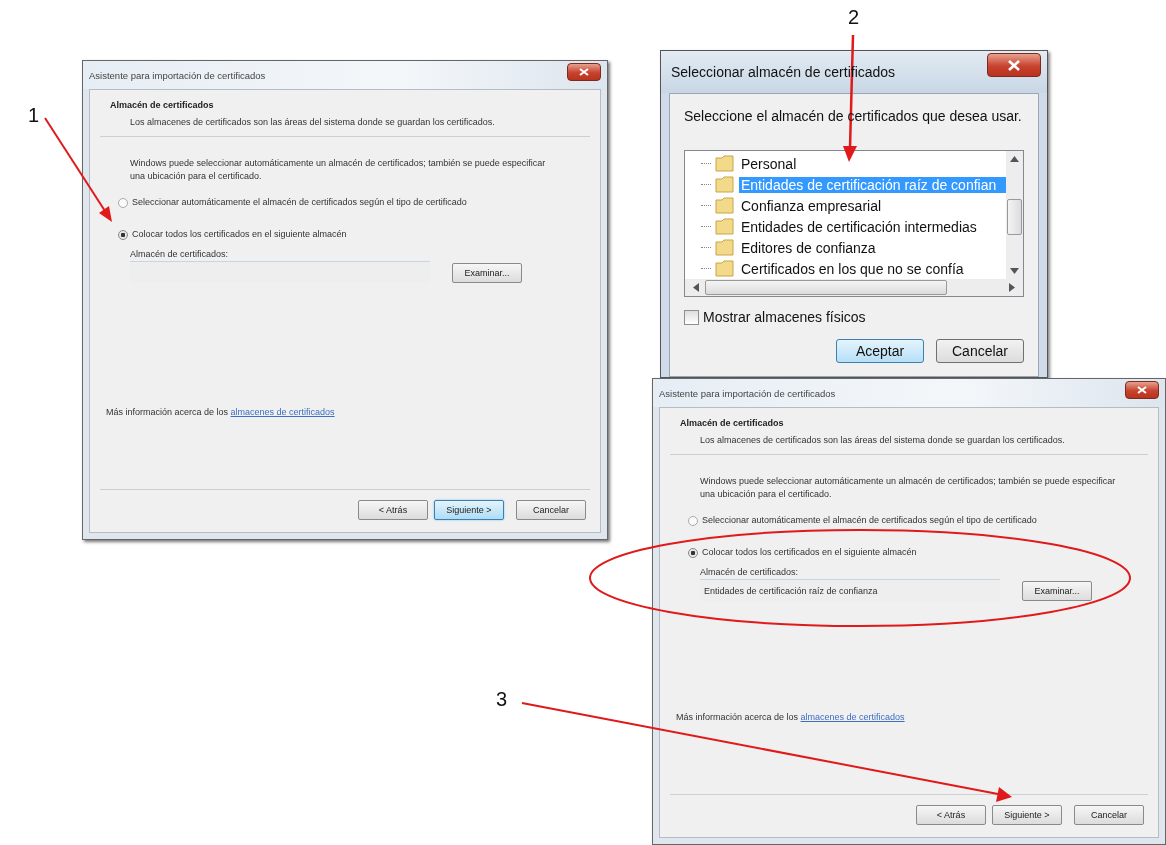  What do you see at coordinates (872, 268) in the screenshot?
I see `tree-item: Certificados en los que no se confía` at bounding box center [872, 268].